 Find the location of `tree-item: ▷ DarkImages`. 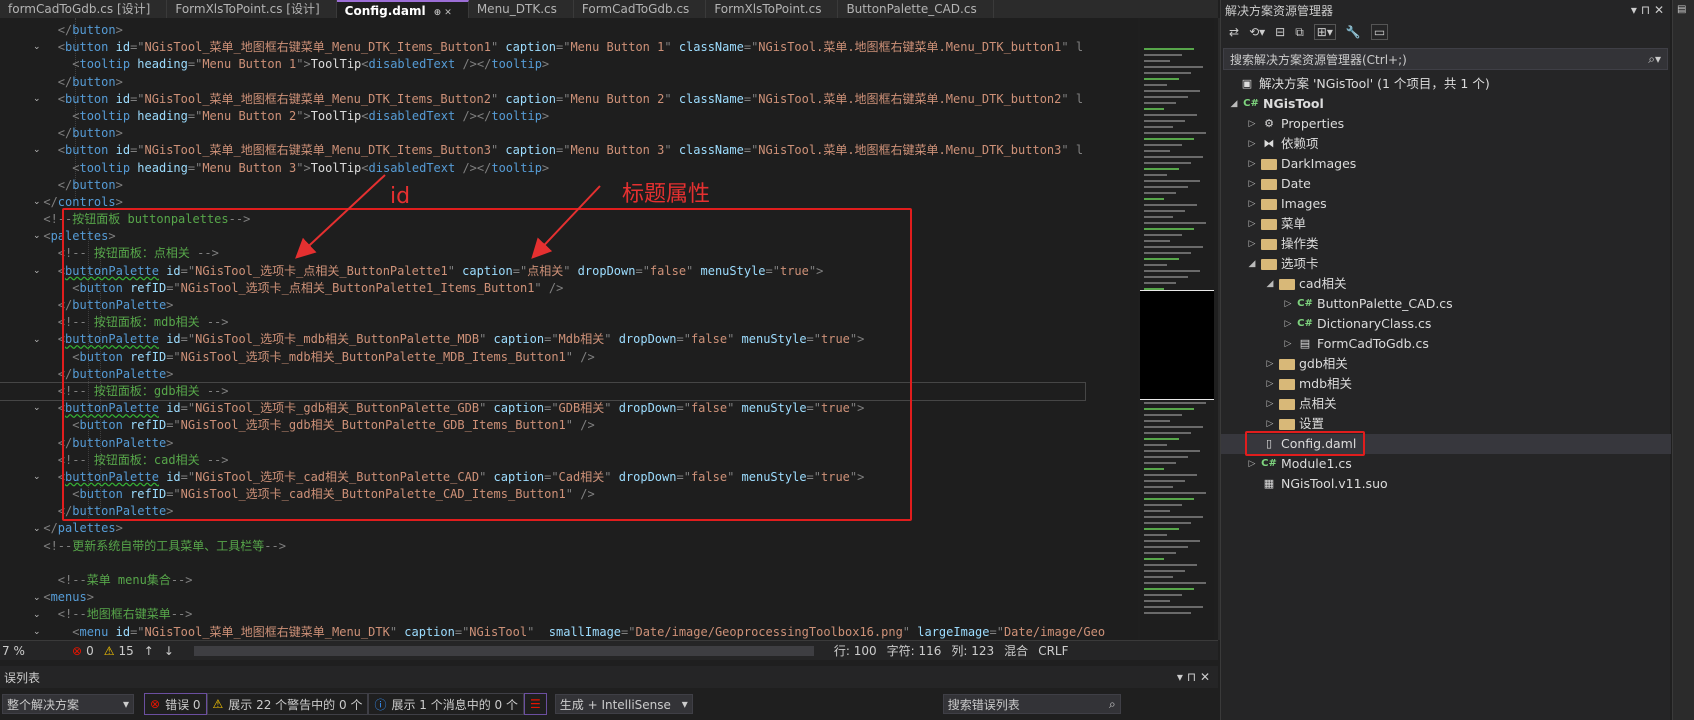

tree-item: ▷ DarkImages is located at coordinates (1446, 164).